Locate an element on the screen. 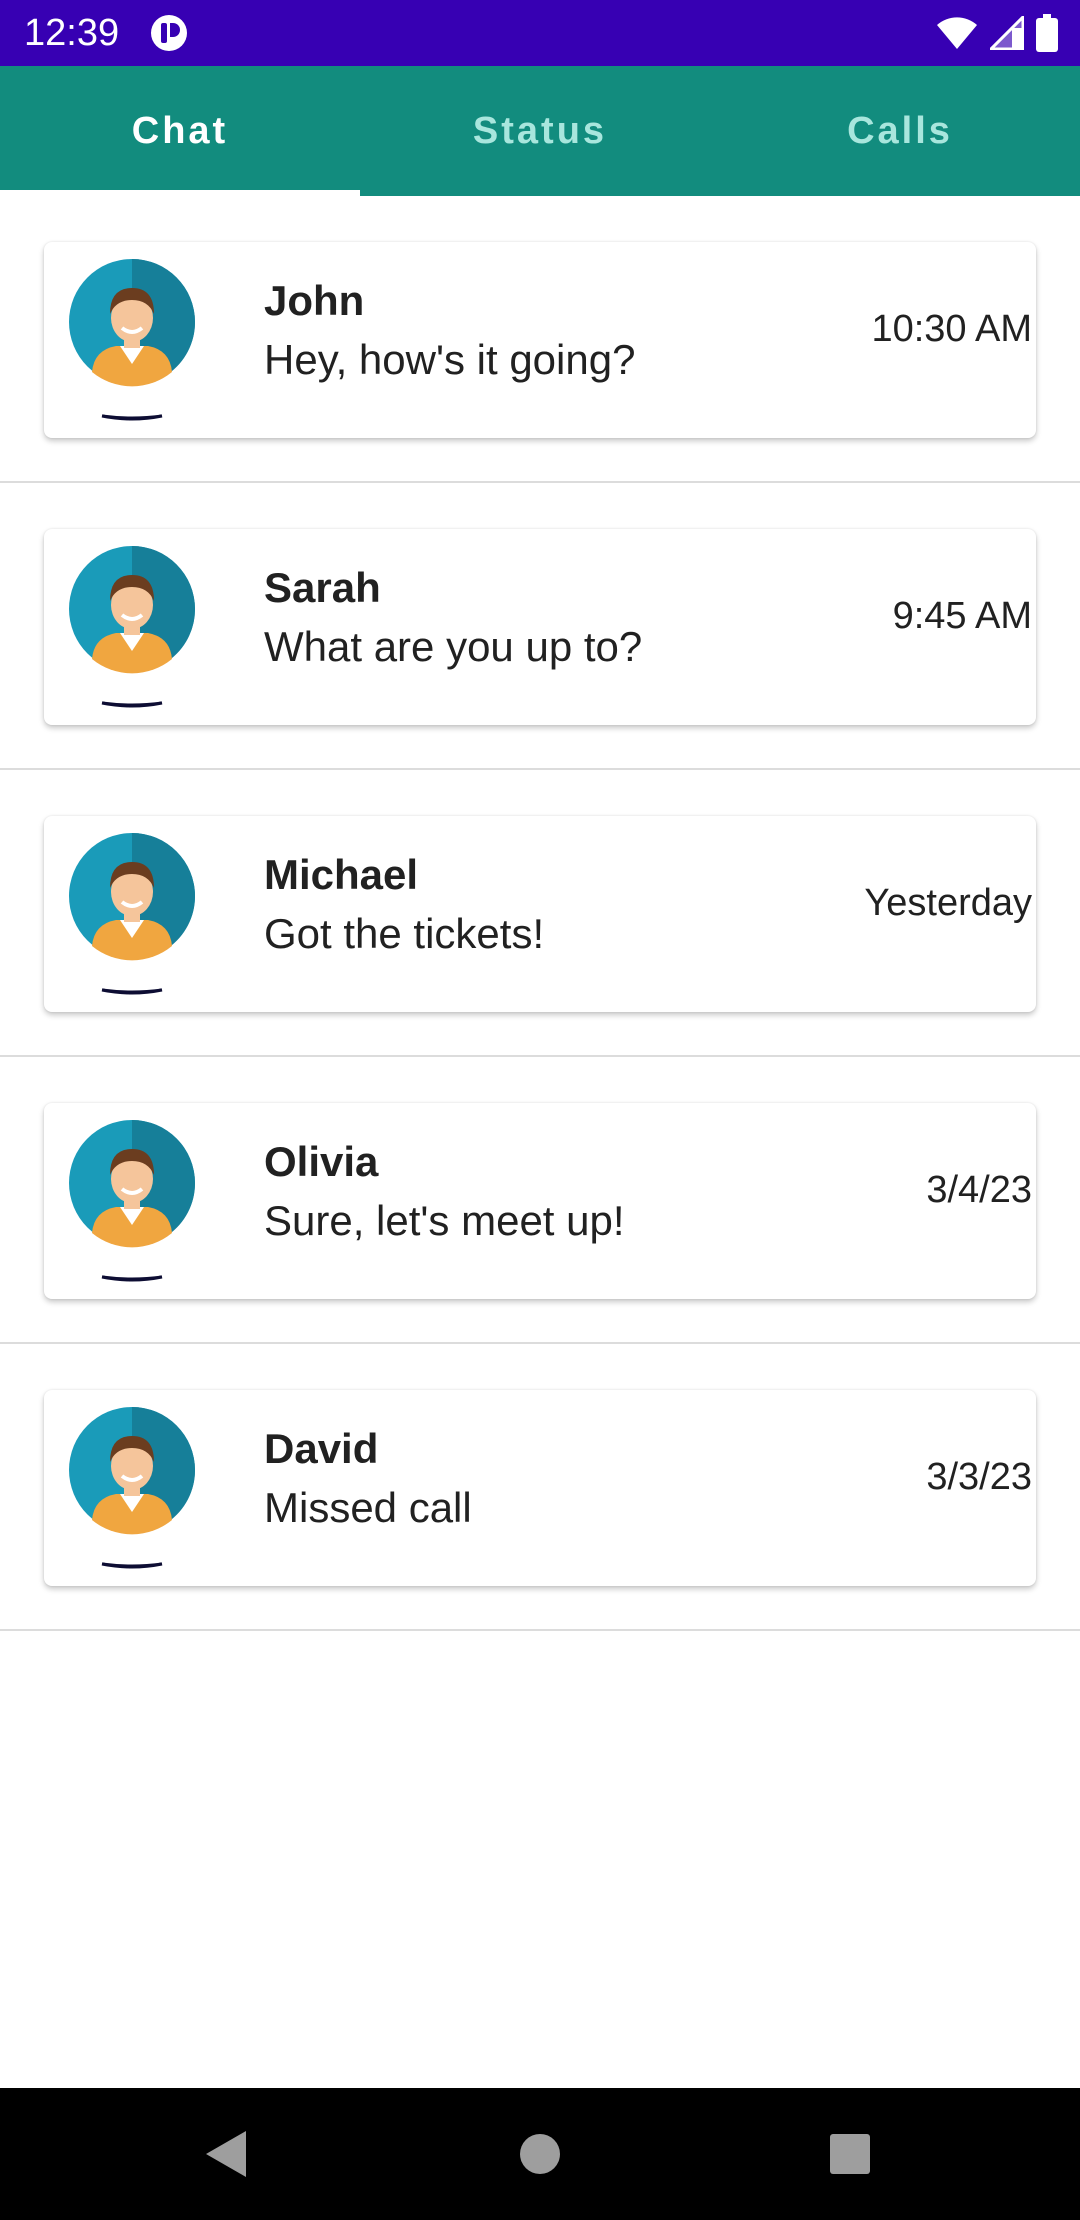 The width and height of the screenshot is (1080, 2220). navigation-bar is located at coordinates (540, 2154).